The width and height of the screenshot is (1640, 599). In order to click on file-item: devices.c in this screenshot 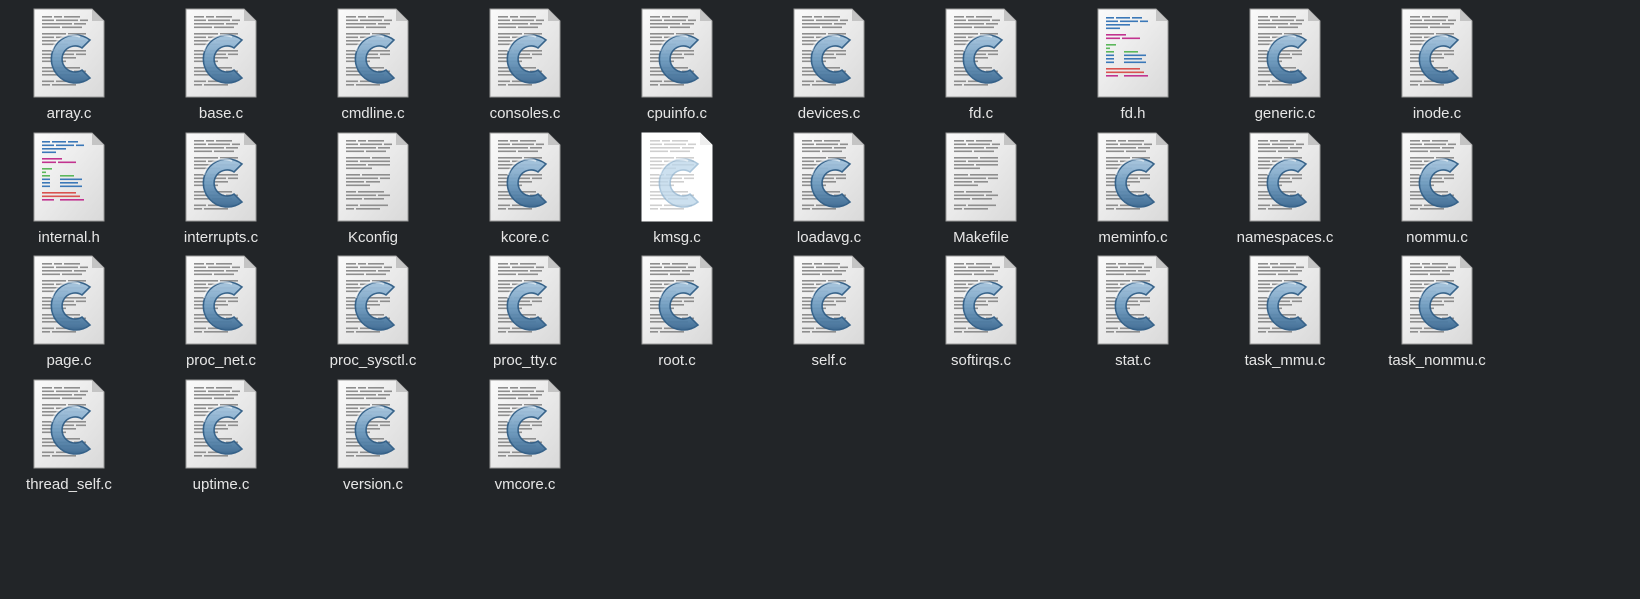, I will do `click(829, 61)`.